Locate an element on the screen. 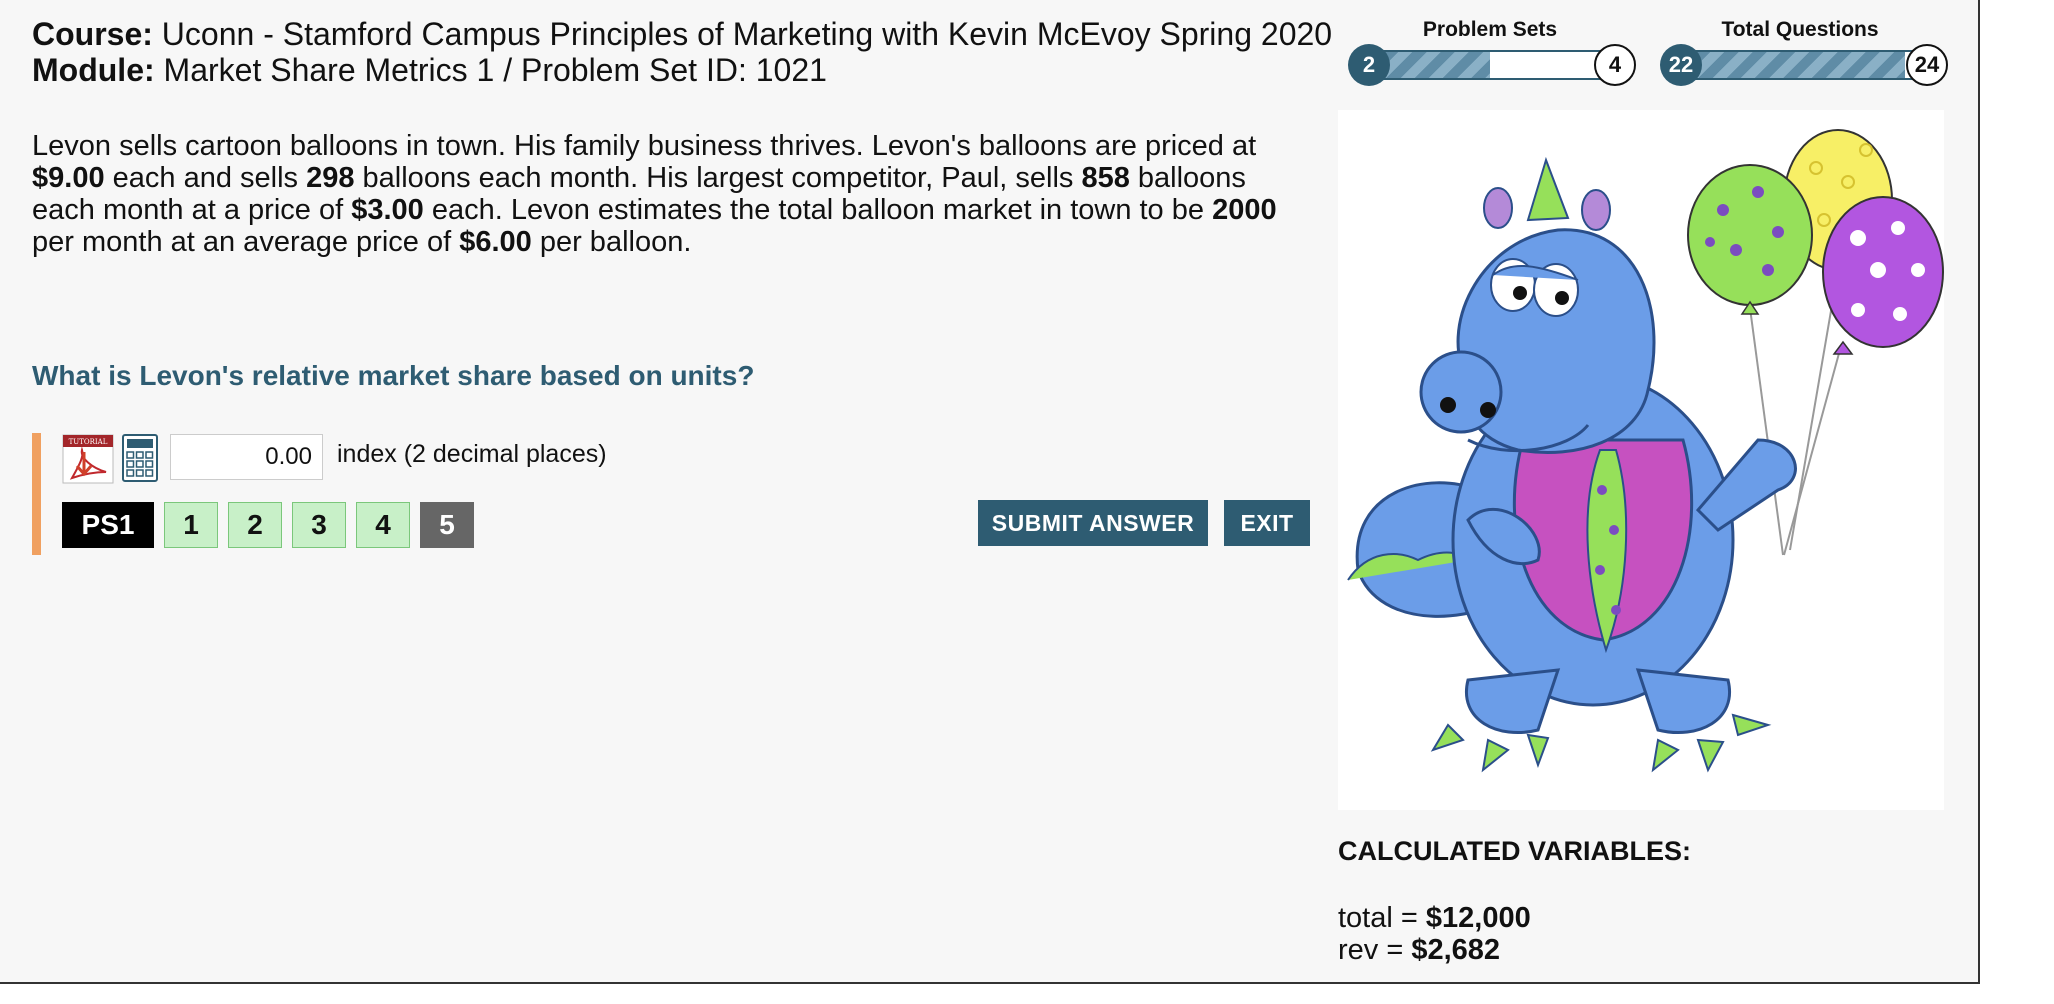  course-label: Course: is located at coordinates (92, 34).